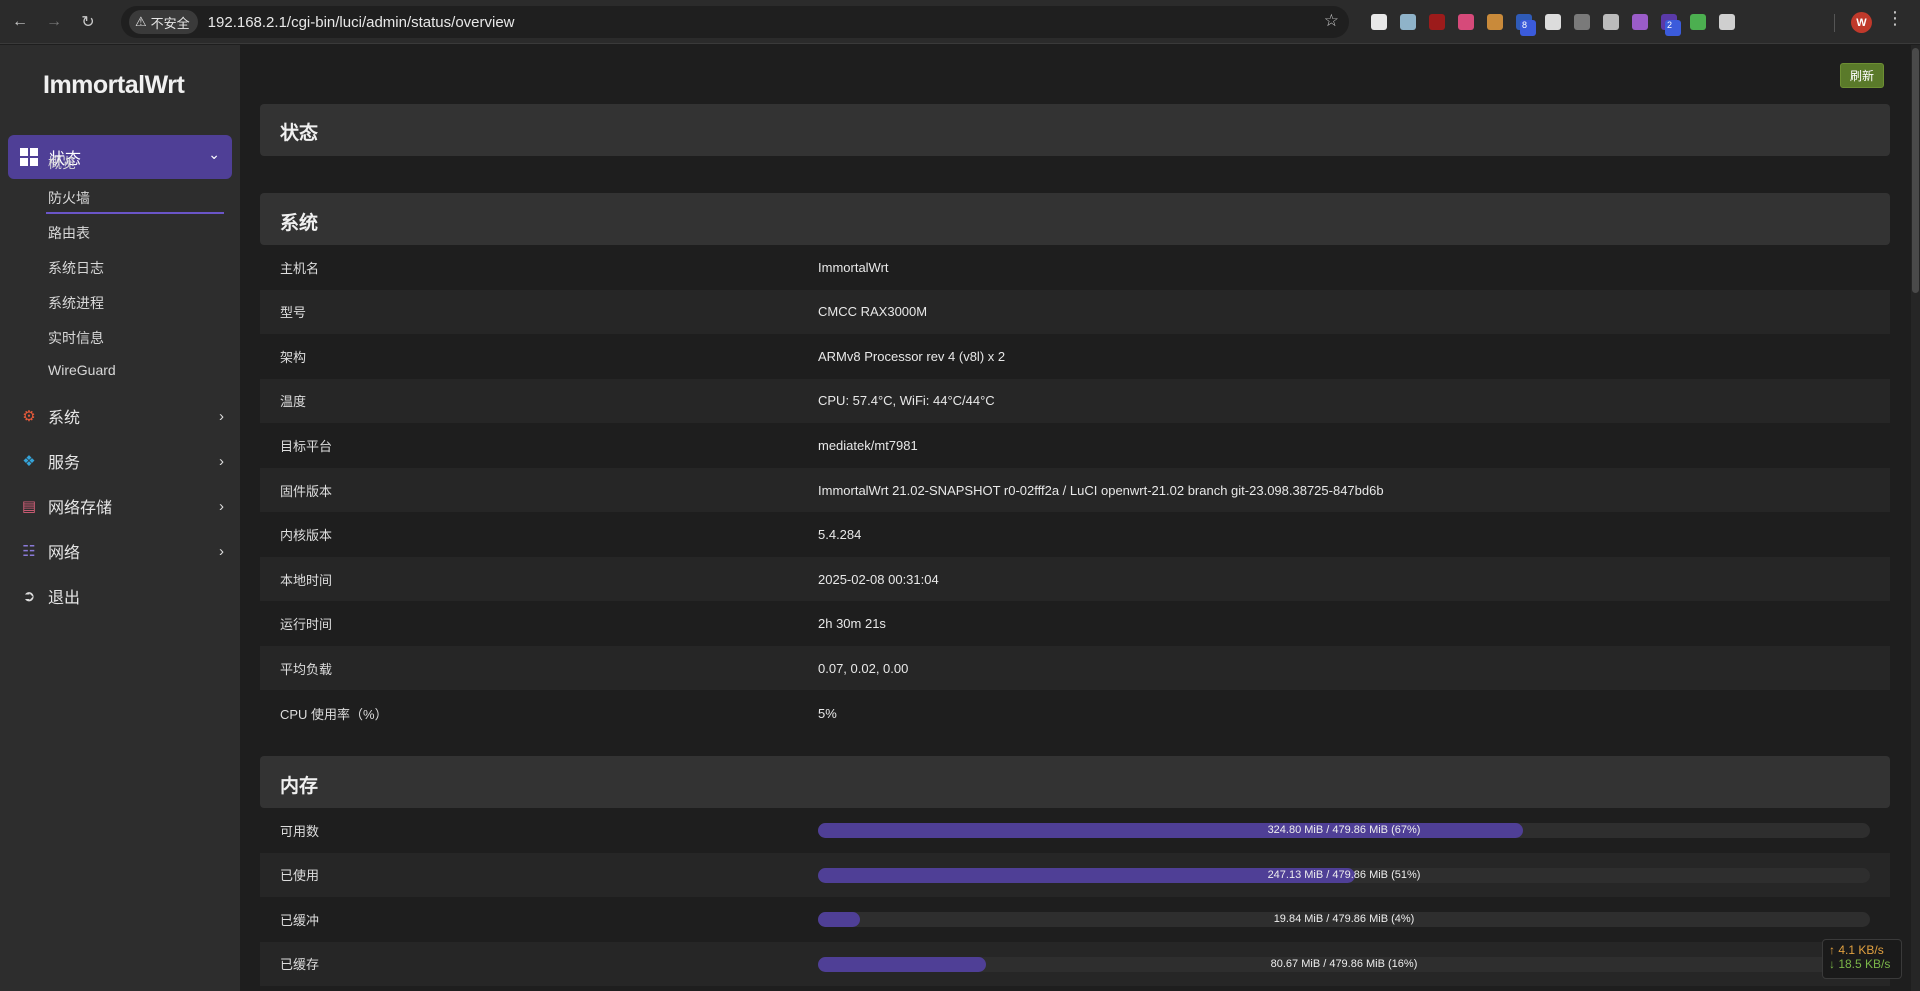 This screenshot has height=991, width=1920. Describe the element at coordinates (1436, 22) in the screenshot. I see `ext-ublock-icon` at that location.